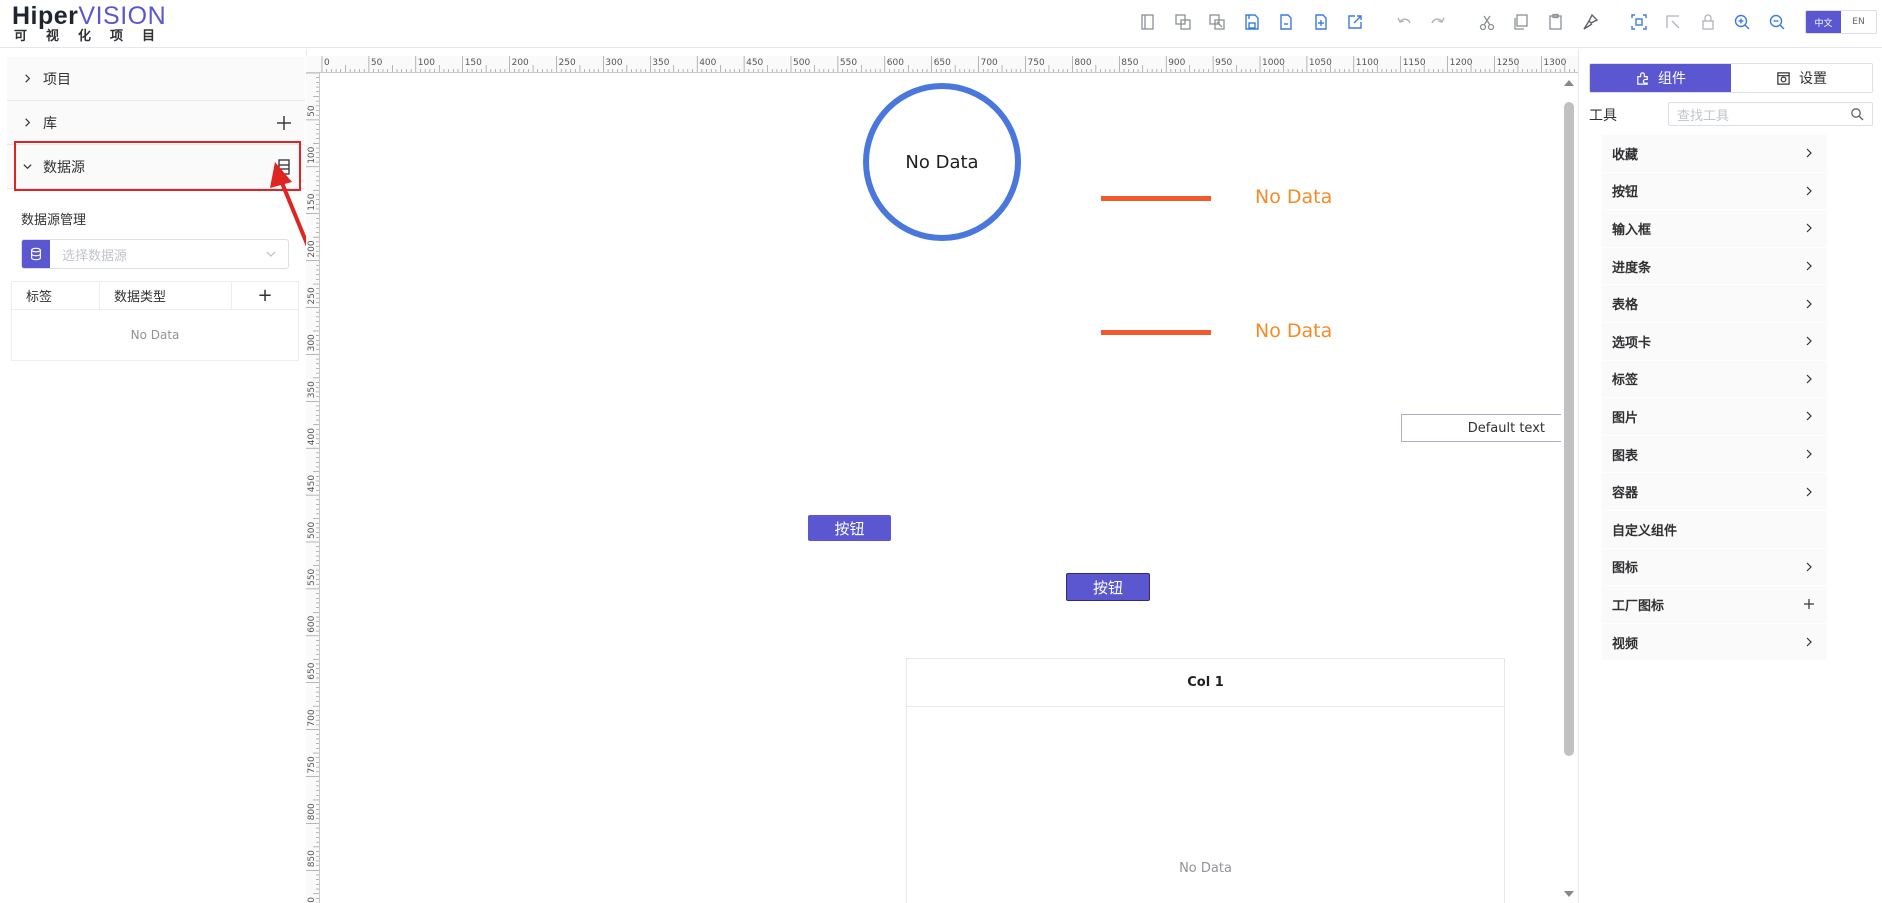  I want to click on component-icon, so click(1642, 78).